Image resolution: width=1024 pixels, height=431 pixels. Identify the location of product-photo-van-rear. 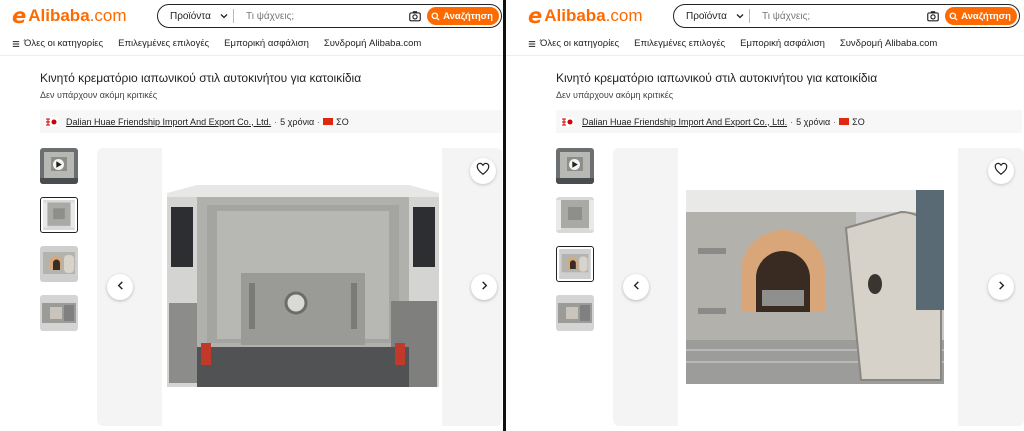
(303, 285).